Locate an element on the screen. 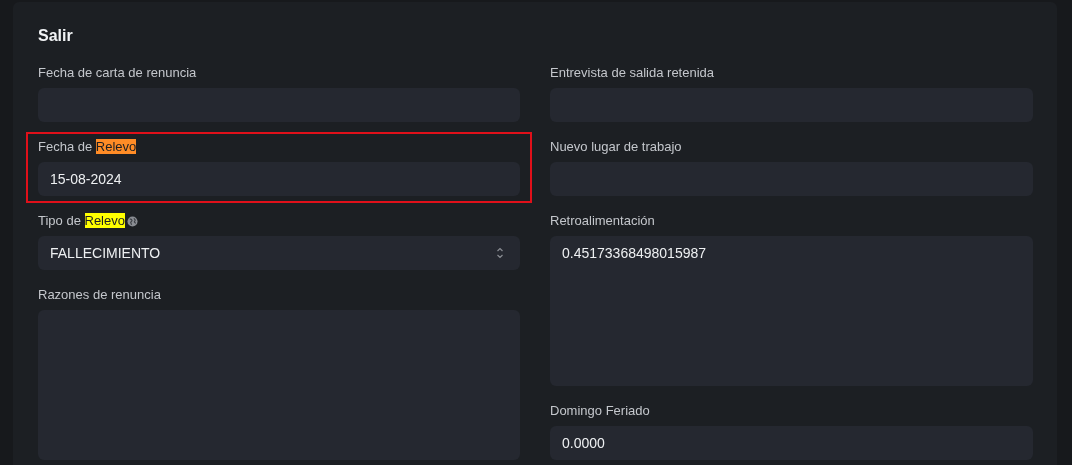  text-area: 0.45173368498015987 is located at coordinates (791, 311).